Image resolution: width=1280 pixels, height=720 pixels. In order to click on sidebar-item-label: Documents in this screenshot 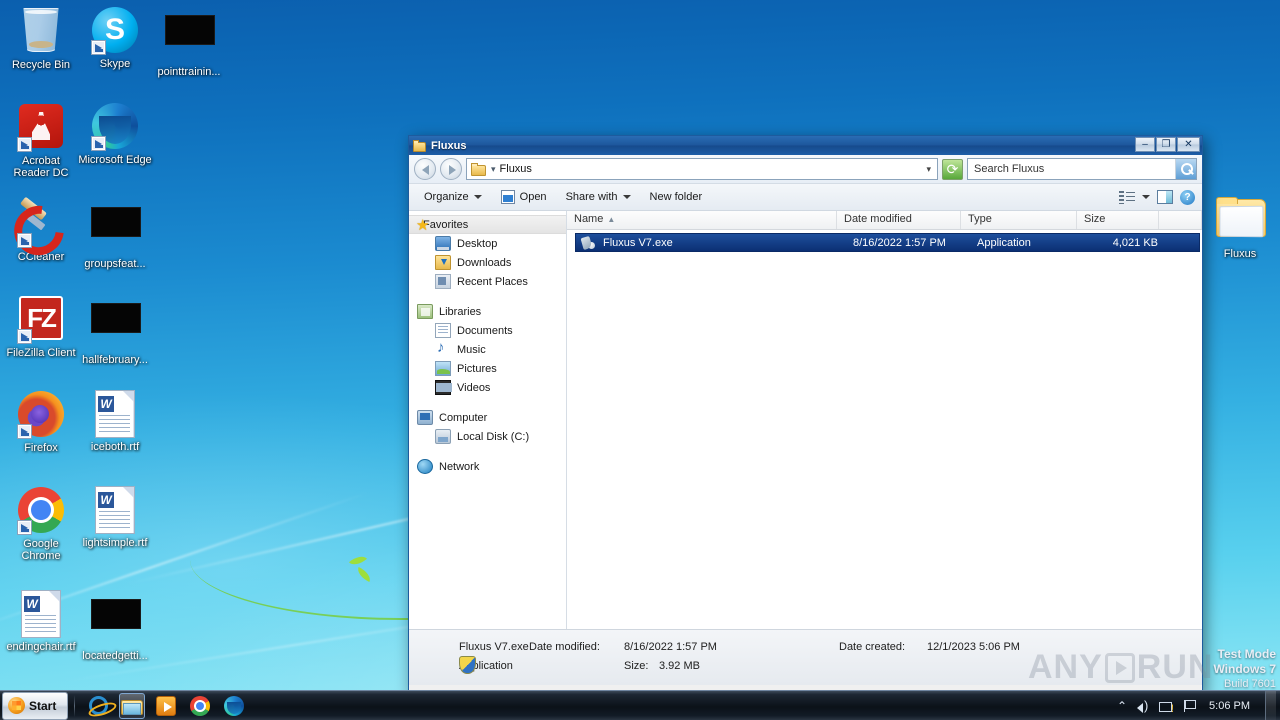, I will do `click(485, 330)`.